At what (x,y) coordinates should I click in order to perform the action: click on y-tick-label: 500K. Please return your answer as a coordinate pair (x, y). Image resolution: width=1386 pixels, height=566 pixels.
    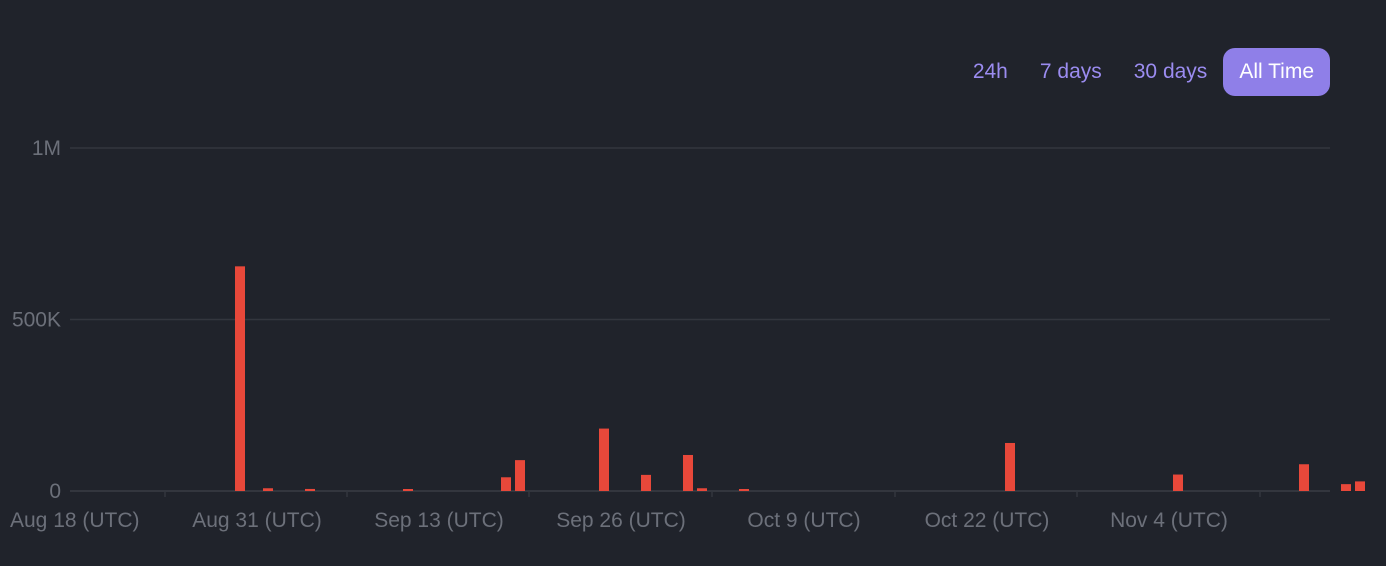
    Looking at the image, I should click on (36, 320).